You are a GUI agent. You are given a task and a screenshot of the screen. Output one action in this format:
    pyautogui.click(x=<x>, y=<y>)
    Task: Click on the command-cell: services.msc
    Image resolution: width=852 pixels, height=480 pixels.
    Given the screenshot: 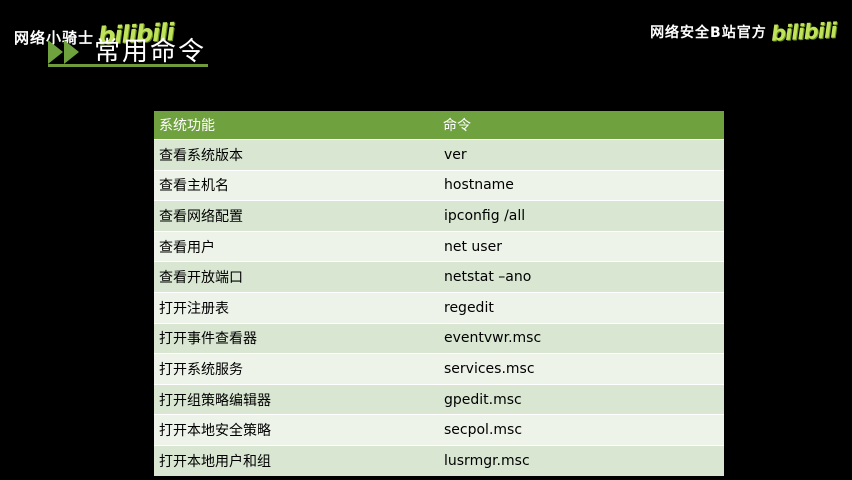 What is the action you would take?
    pyautogui.click(x=581, y=369)
    